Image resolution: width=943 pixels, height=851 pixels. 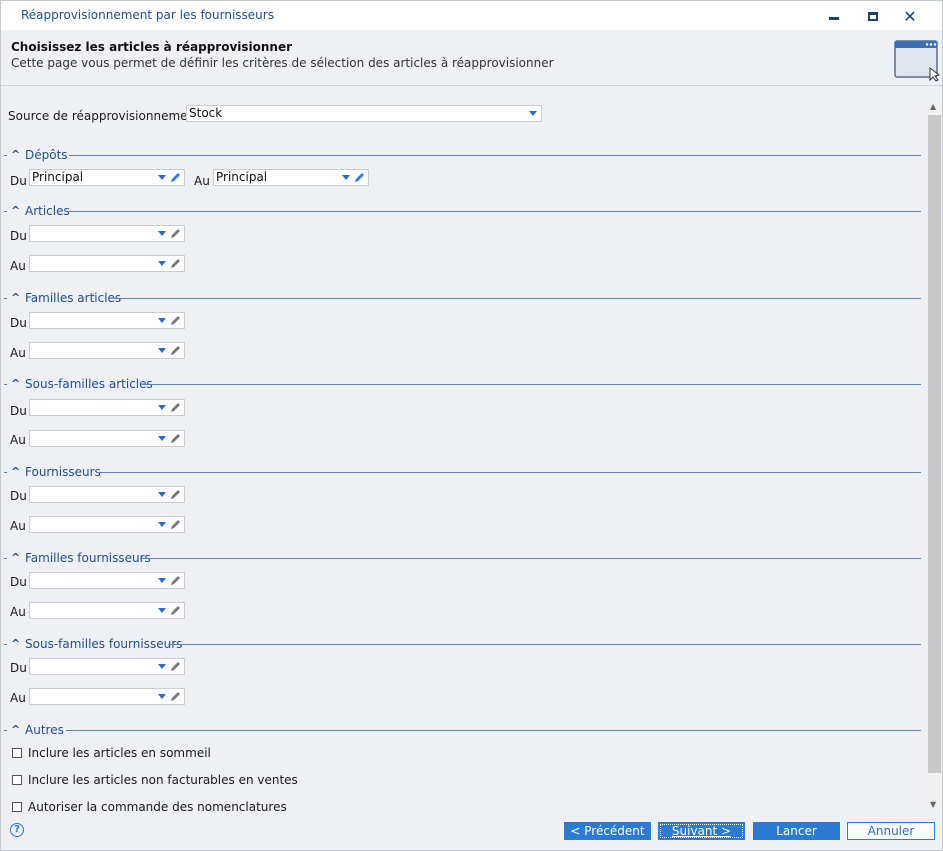 What do you see at coordinates (107, 666) in the screenshot?
I see `sous-familles-fournisseurs-from-select` at bounding box center [107, 666].